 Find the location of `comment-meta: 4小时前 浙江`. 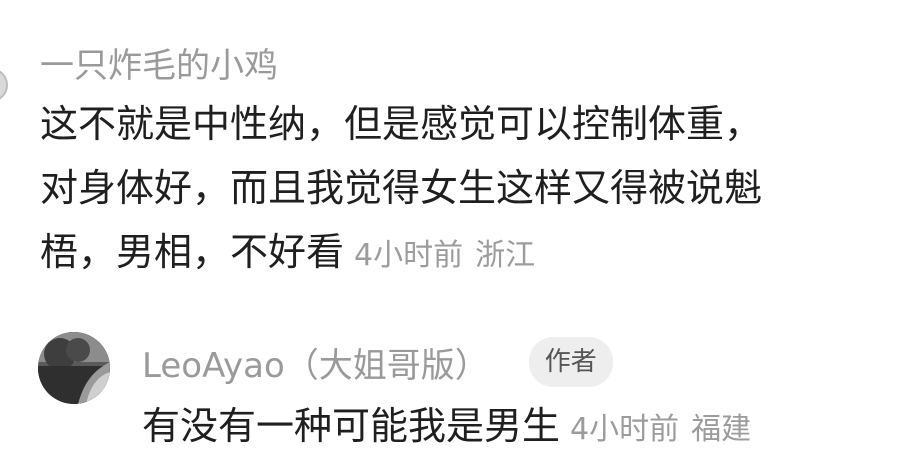

comment-meta: 4小时前 浙江 is located at coordinates (444, 255).